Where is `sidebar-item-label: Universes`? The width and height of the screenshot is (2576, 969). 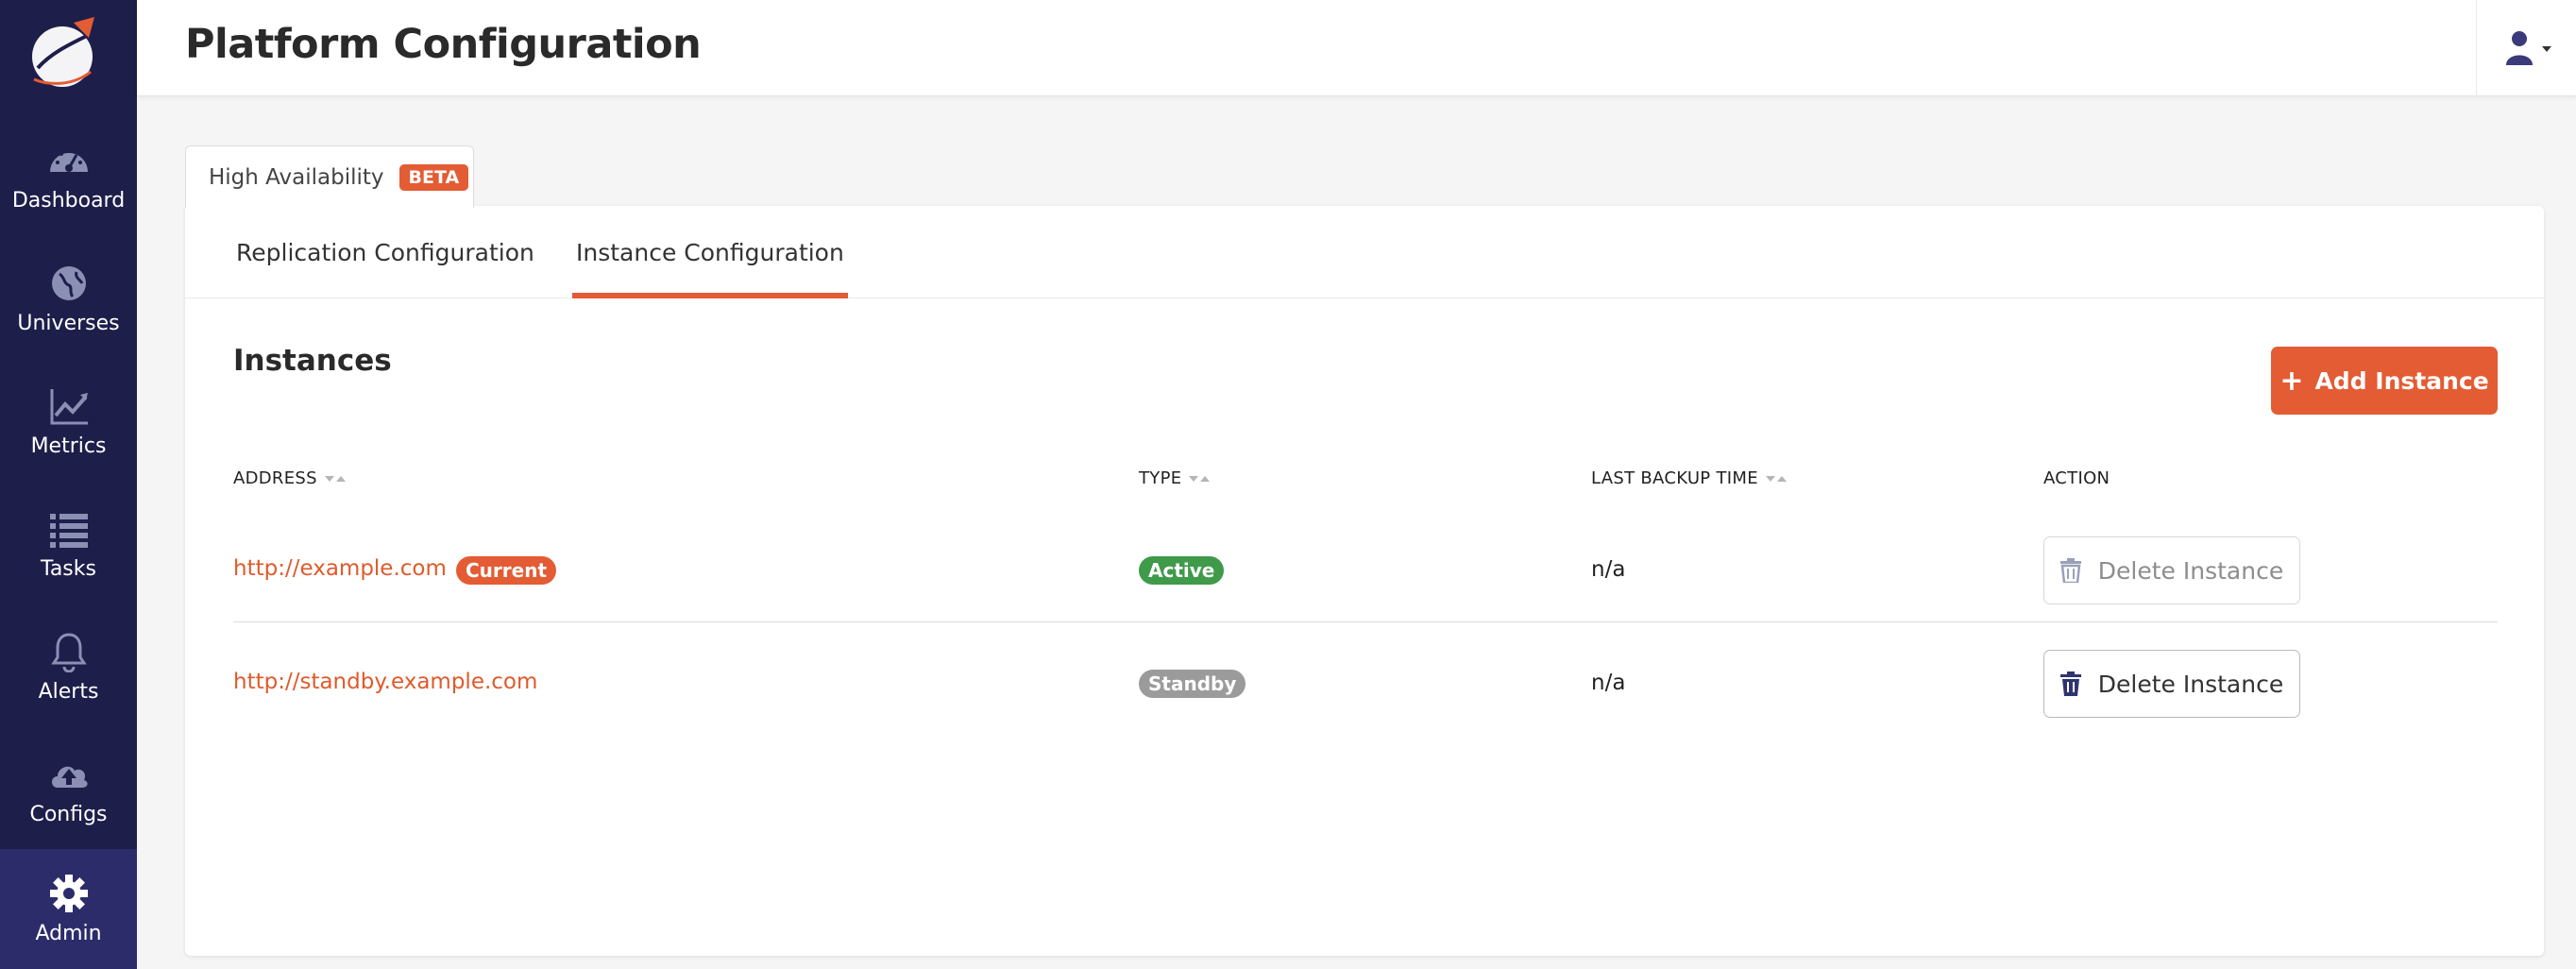
sidebar-item-label: Universes is located at coordinates (68, 323).